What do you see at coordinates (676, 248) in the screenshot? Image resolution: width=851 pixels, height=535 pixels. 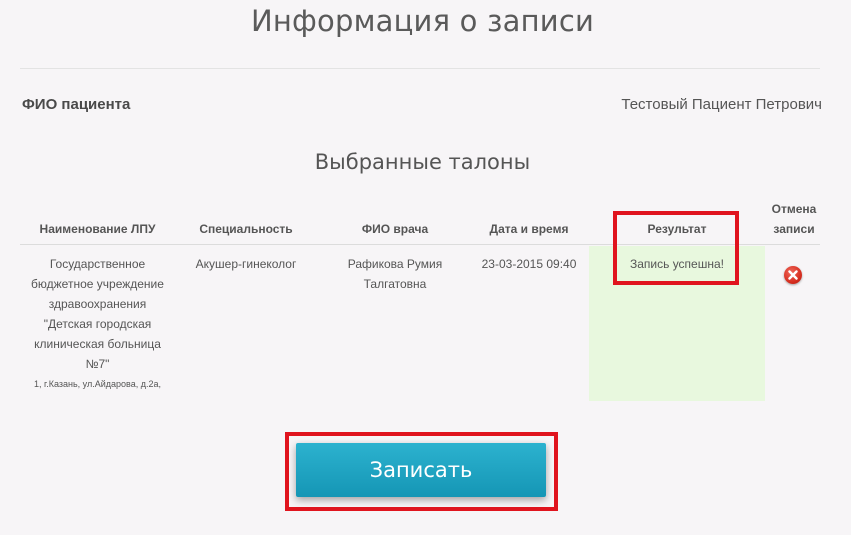 I see `result-highlight-box` at bounding box center [676, 248].